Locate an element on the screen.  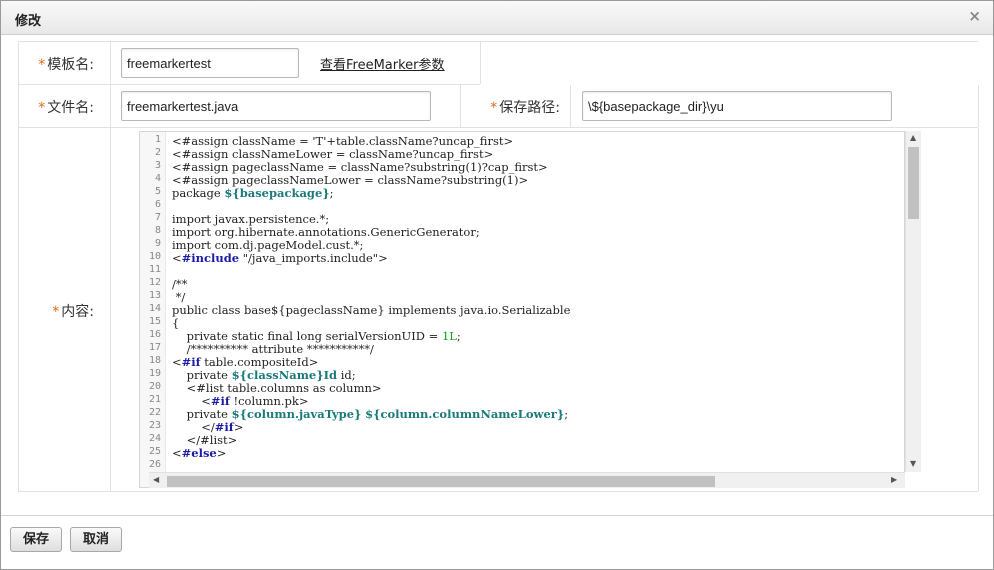
scroll-up-icon: ▲ is located at coordinates (913, 137).